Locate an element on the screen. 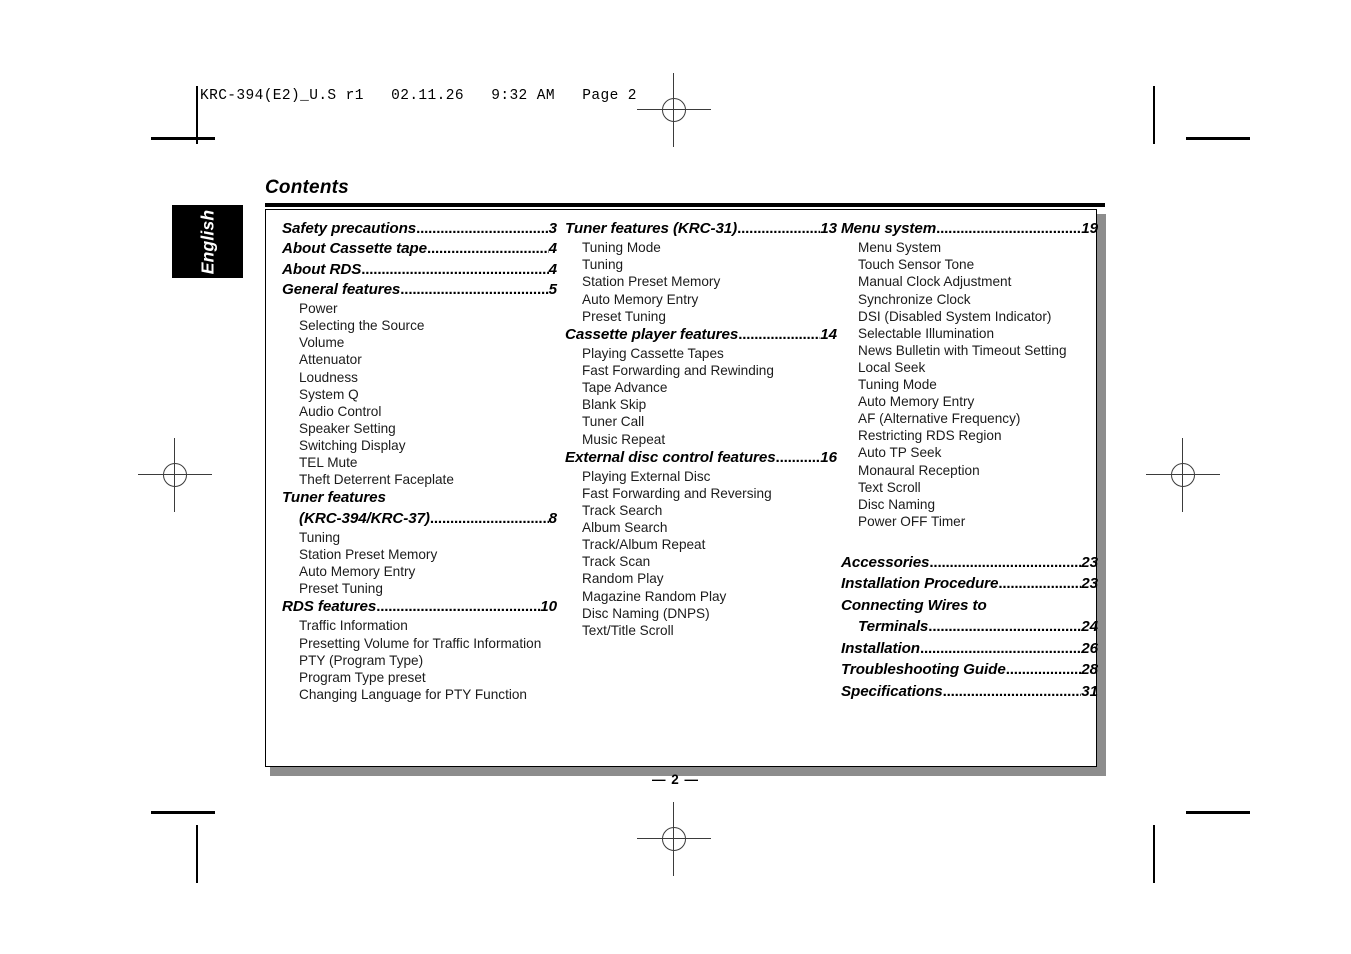 This screenshot has height=954, width=1351. toc-subentry: Audio Control is located at coordinates (419, 411).